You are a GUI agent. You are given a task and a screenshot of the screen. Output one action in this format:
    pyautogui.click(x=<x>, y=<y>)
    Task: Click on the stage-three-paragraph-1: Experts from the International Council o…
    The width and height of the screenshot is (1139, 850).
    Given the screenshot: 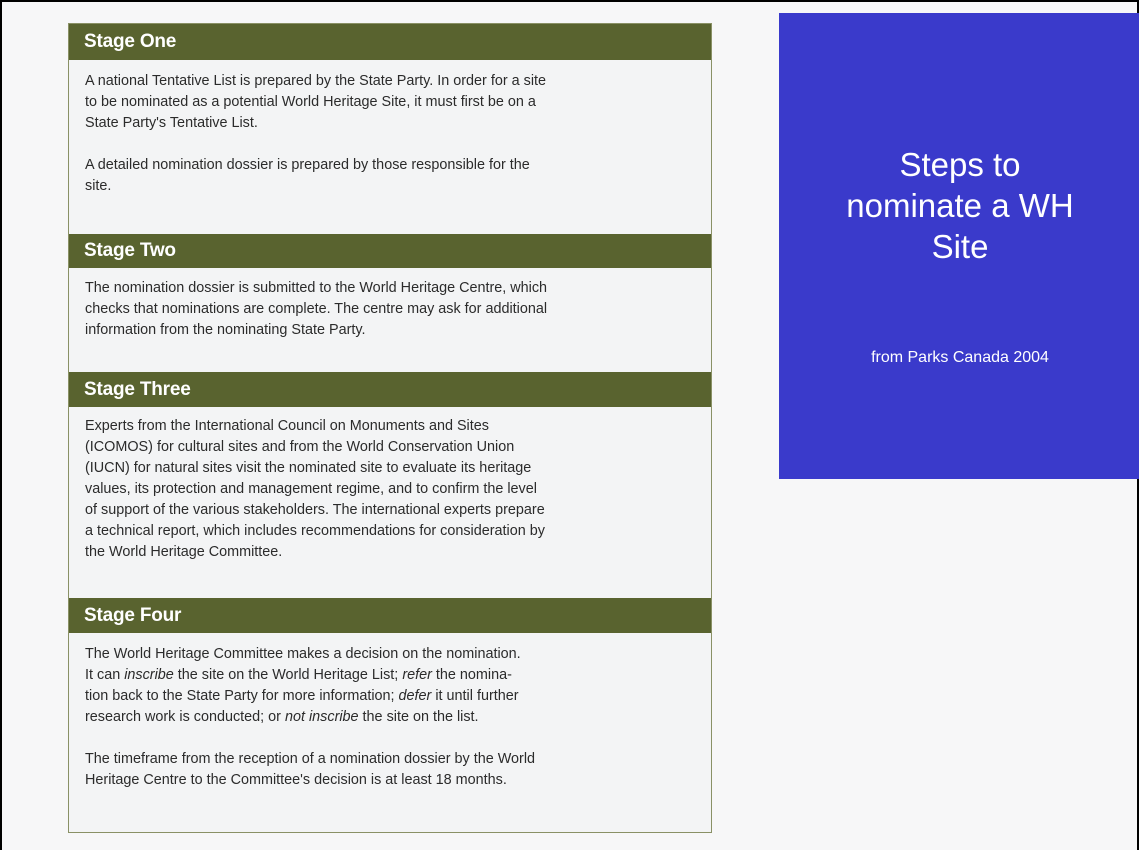 What is the action you would take?
    pyautogui.click(x=315, y=489)
    